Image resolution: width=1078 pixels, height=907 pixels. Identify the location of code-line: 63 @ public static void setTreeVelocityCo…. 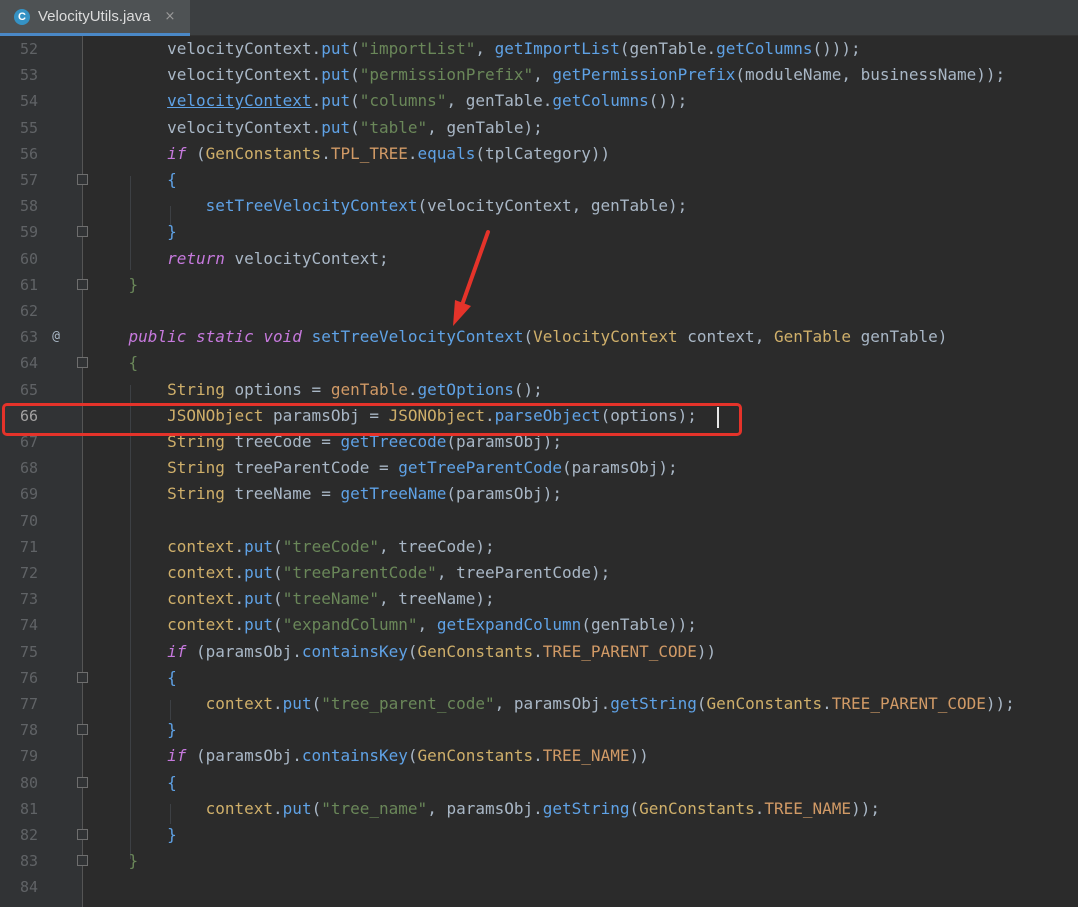
(539, 337).